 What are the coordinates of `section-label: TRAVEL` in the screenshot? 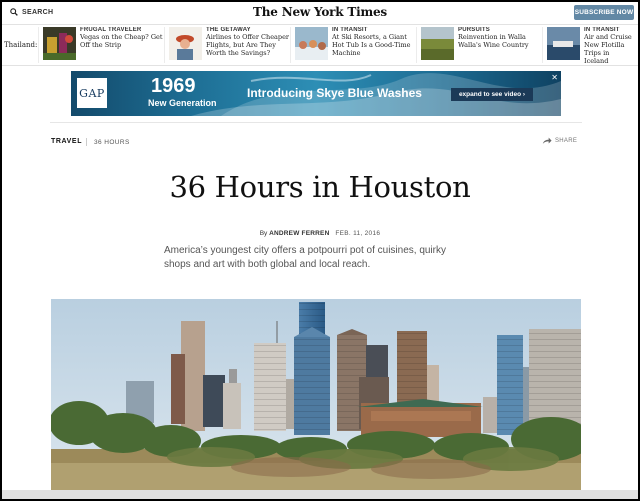 It's located at (66, 141).